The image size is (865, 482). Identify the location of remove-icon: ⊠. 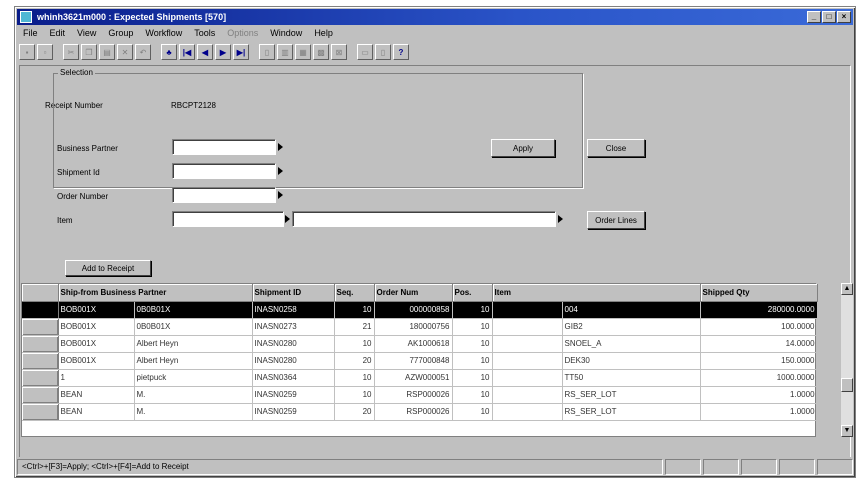
(339, 52).